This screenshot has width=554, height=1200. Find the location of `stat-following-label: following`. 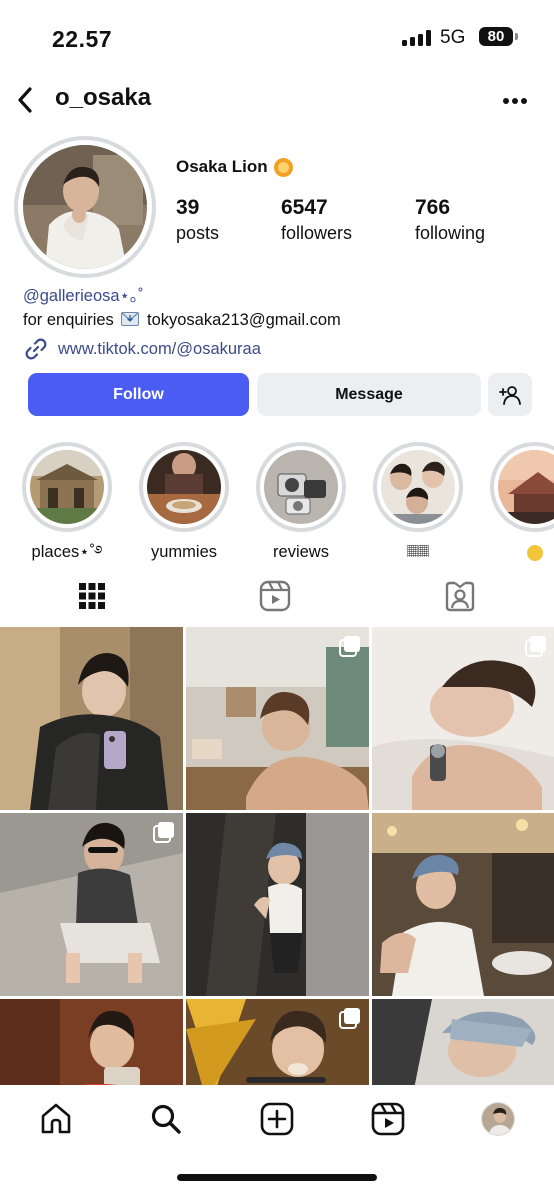

stat-following-label: following is located at coordinates (450, 233).